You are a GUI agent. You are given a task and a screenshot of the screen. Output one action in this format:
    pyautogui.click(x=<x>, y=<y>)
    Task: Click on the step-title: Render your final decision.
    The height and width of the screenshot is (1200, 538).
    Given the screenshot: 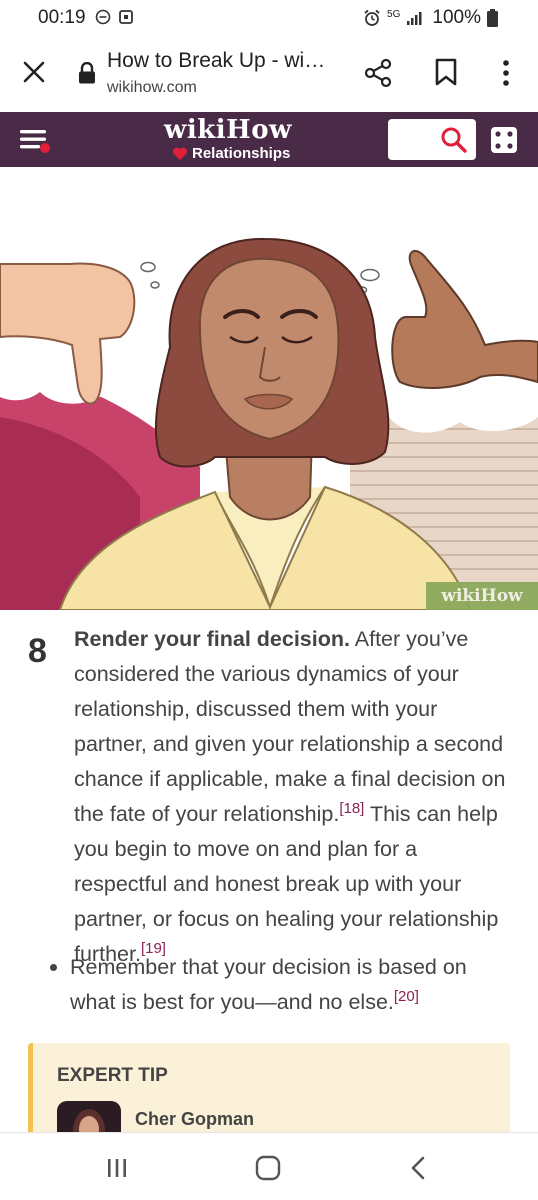 What is the action you would take?
    pyautogui.click(x=212, y=639)
    